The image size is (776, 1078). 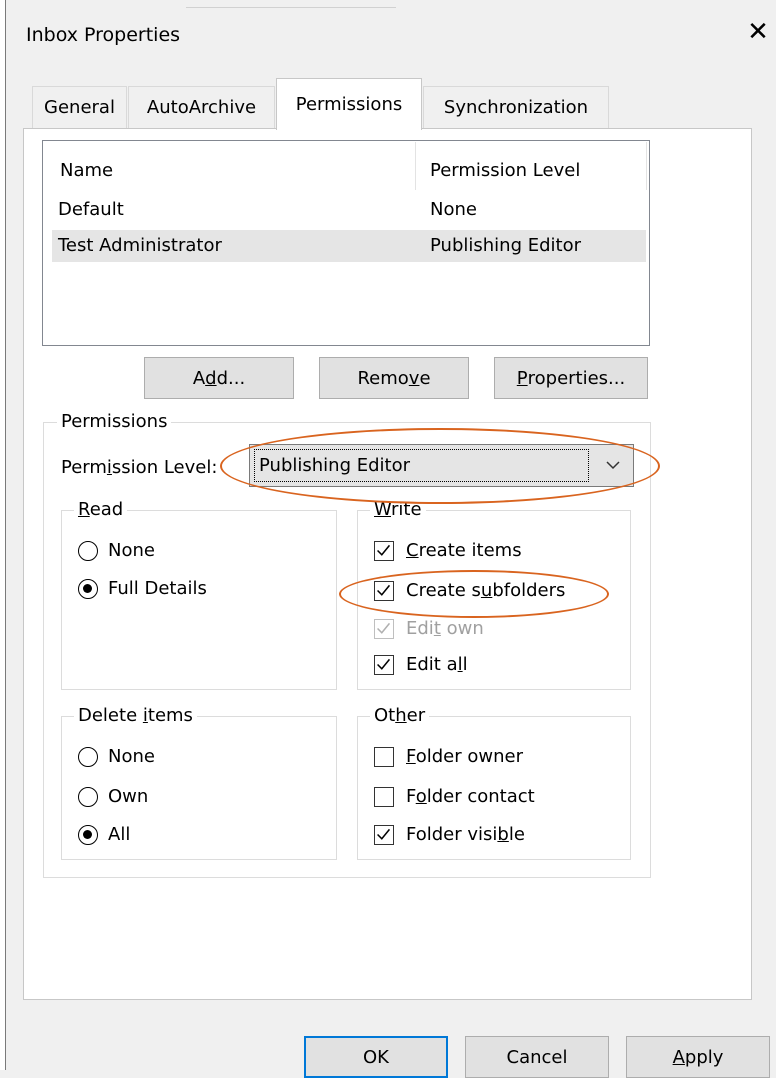 I want to click on column-header-permission-level: Permission Level, so click(x=505, y=170).